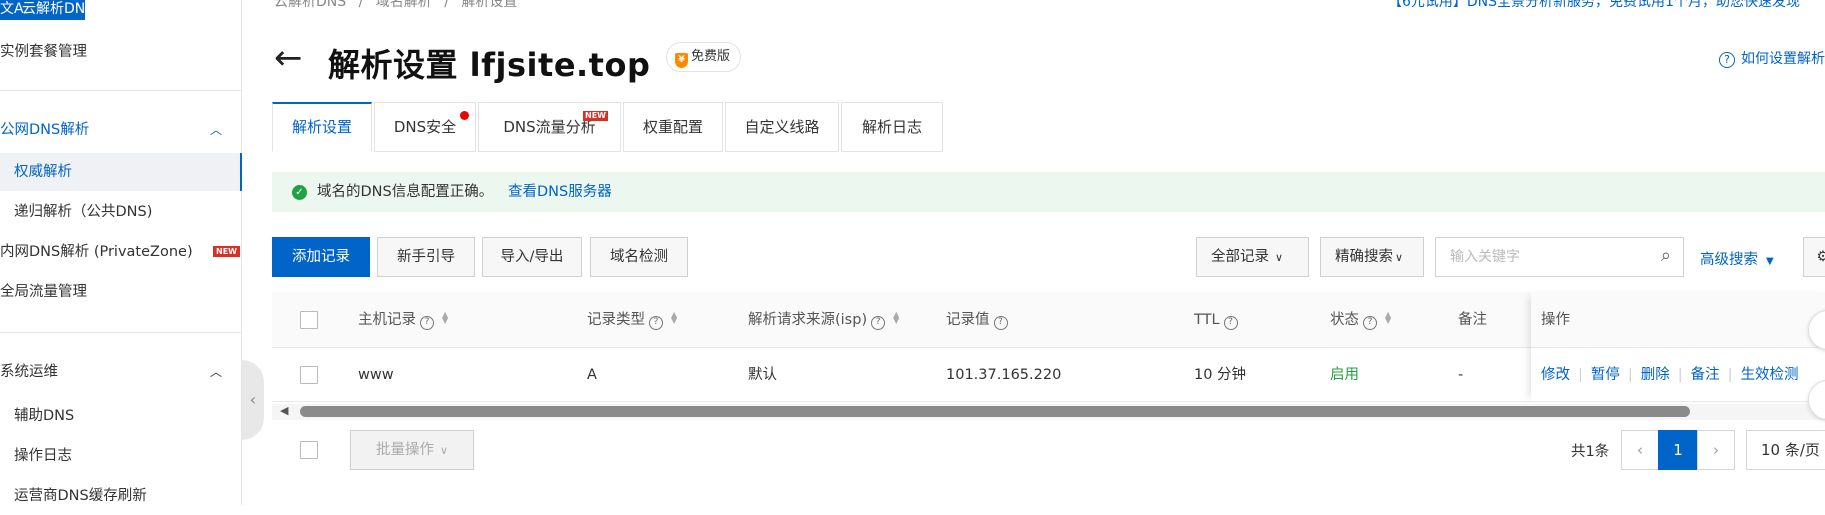 The height and width of the screenshot is (515, 1825). Describe the element at coordinates (1785, 450) in the screenshot. I see `page-size-select: 10 条/页` at that location.